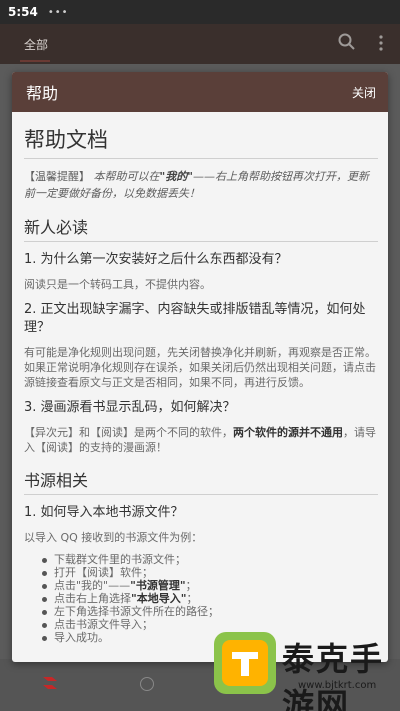  I want to click on answer-1: 阅读只是一个转码工具，不提供内容。, so click(117, 284).